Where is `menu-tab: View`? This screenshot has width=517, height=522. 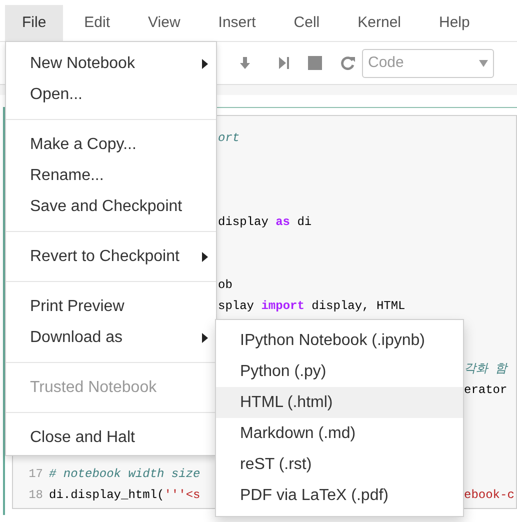
menu-tab: View is located at coordinates (164, 23).